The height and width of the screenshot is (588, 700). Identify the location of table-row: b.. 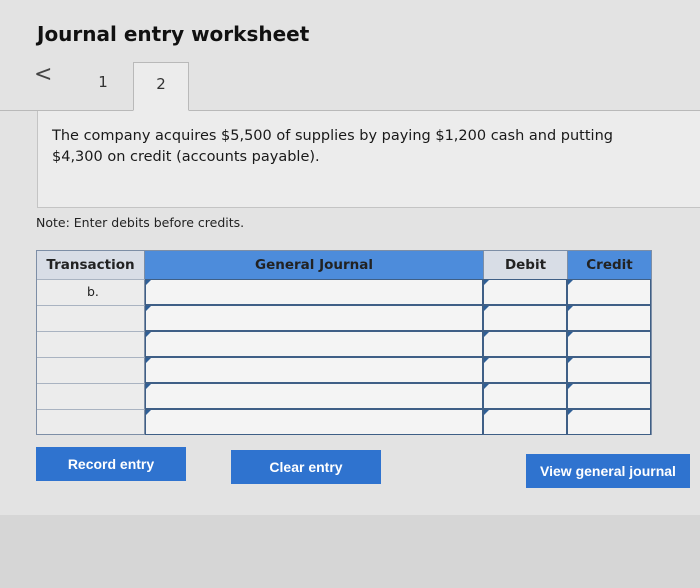
(344, 292).